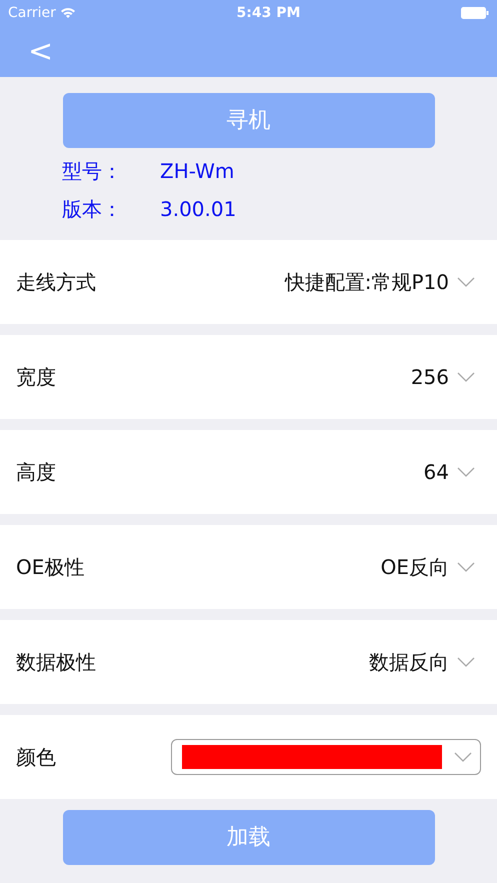  What do you see at coordinates (427, 567) in the screenshot?
I see `dropdown-select: OE反向` at bounding box center [427, 567].